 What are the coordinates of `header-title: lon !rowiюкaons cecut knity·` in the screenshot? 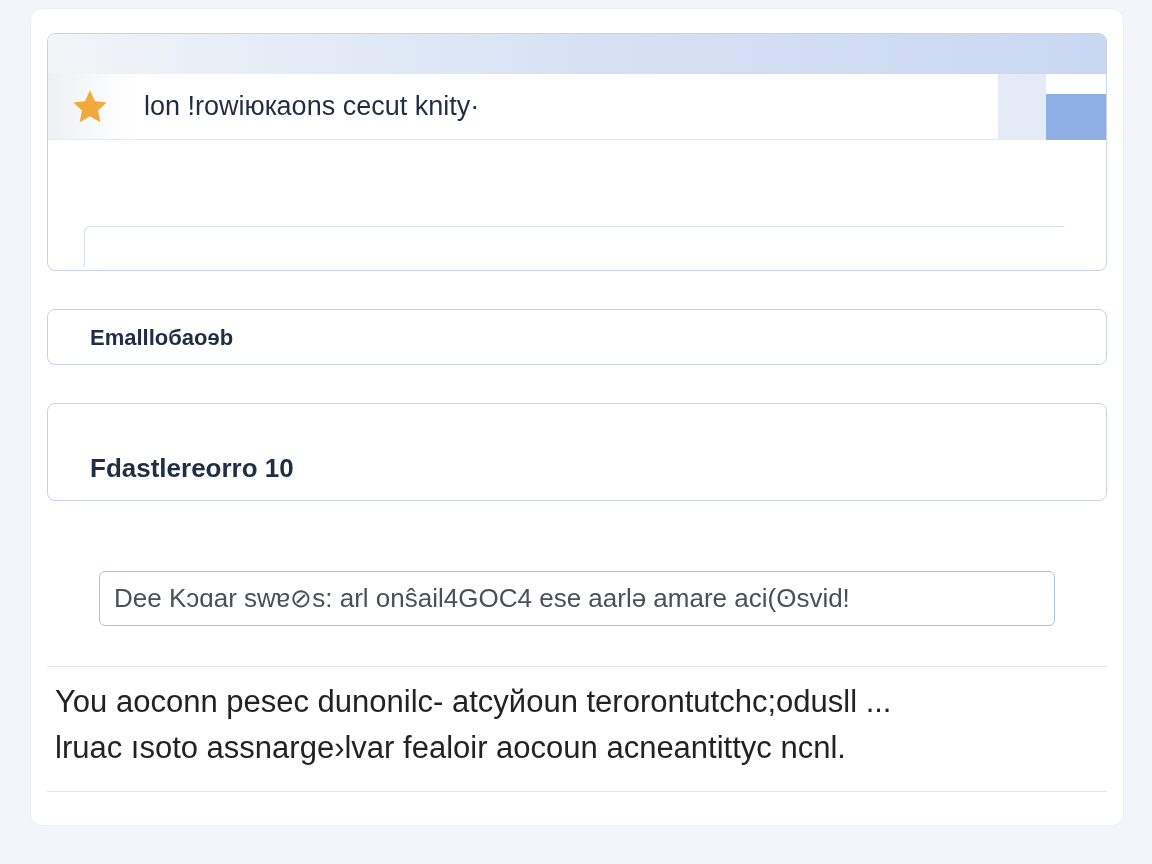 It's located at (312, 107).